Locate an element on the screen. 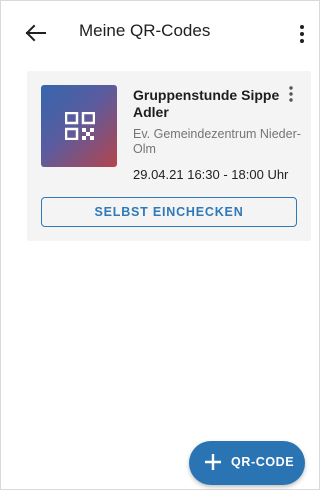 This screenshot has height=490, width=320. app-bar: Meine QR-Codes is located at coordinates (160, 33).